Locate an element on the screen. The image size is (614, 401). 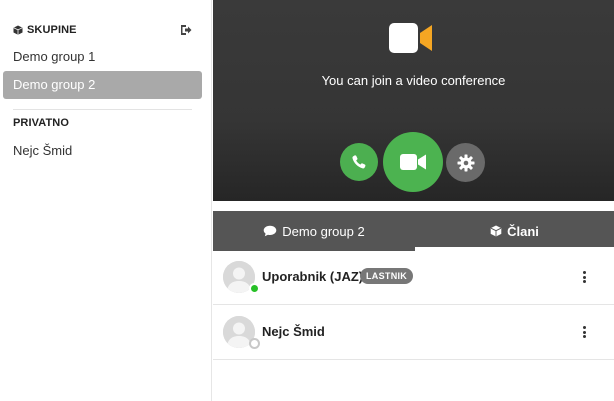
chat-icon is located at coordinates (270, 231).